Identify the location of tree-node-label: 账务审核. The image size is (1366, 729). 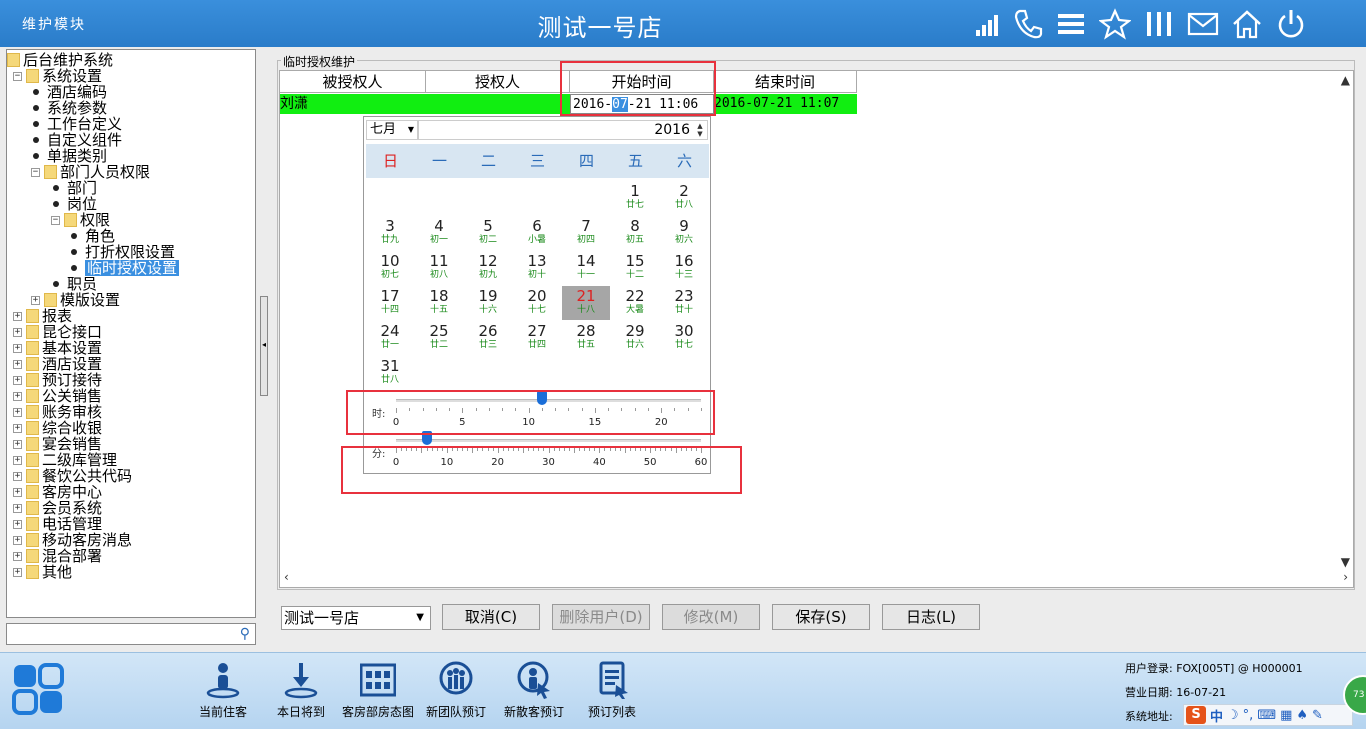
(72, 412).